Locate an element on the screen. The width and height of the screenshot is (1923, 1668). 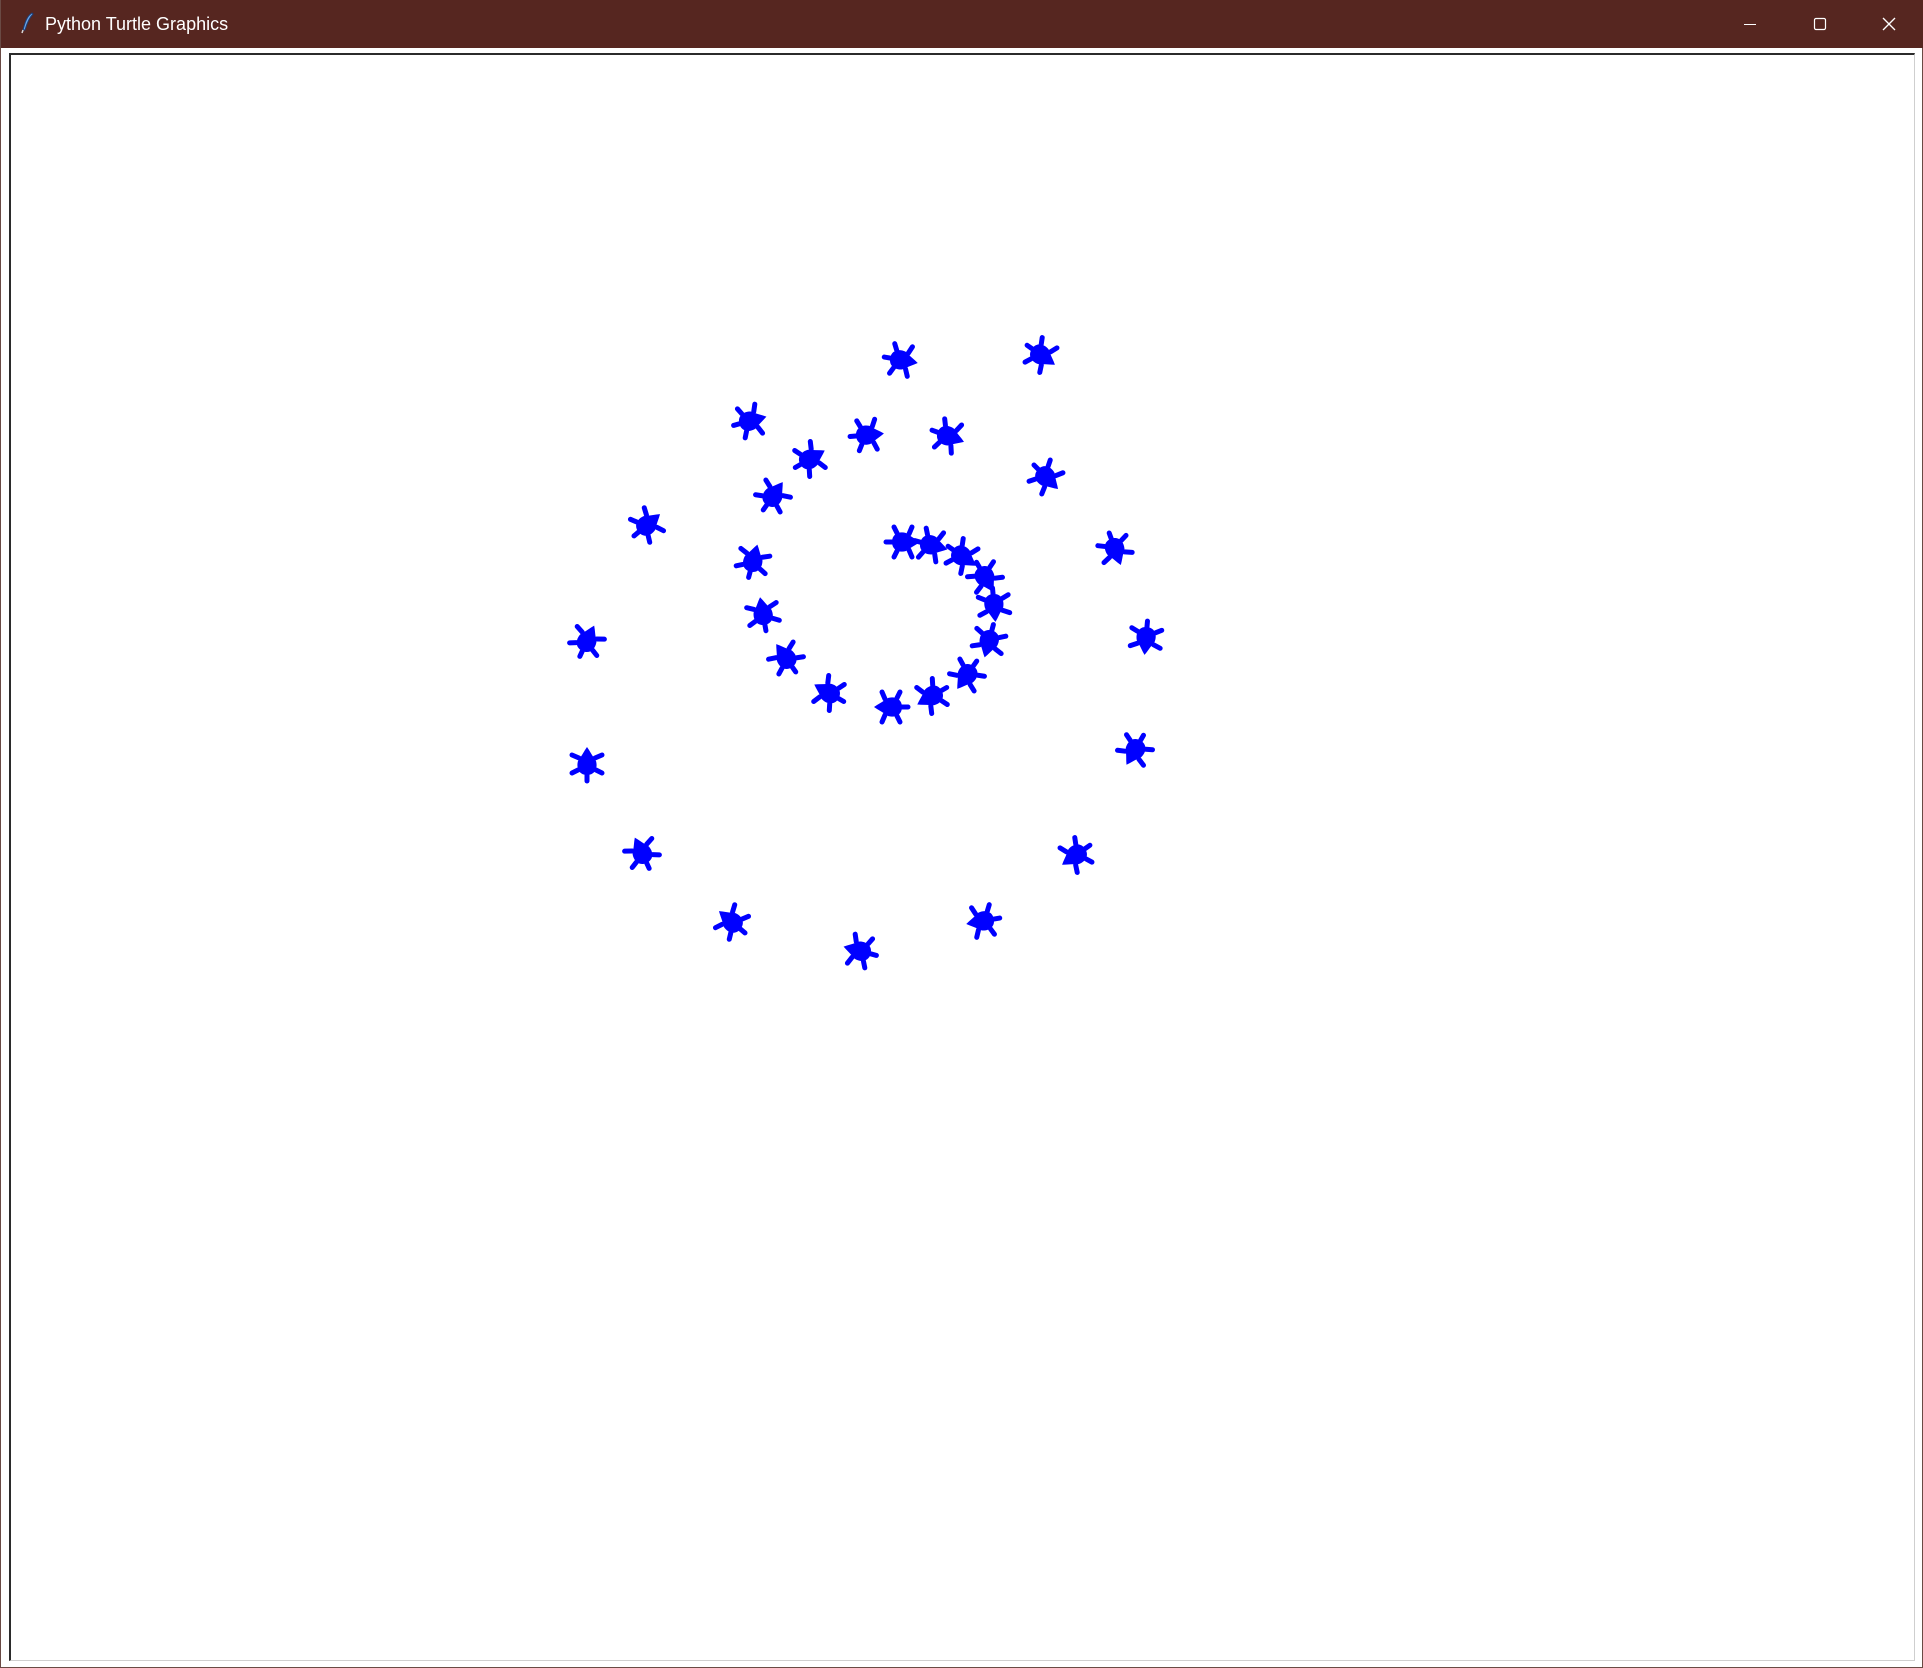
title-bar: Python Turtle Graphics is located at coordinates (962, 24).